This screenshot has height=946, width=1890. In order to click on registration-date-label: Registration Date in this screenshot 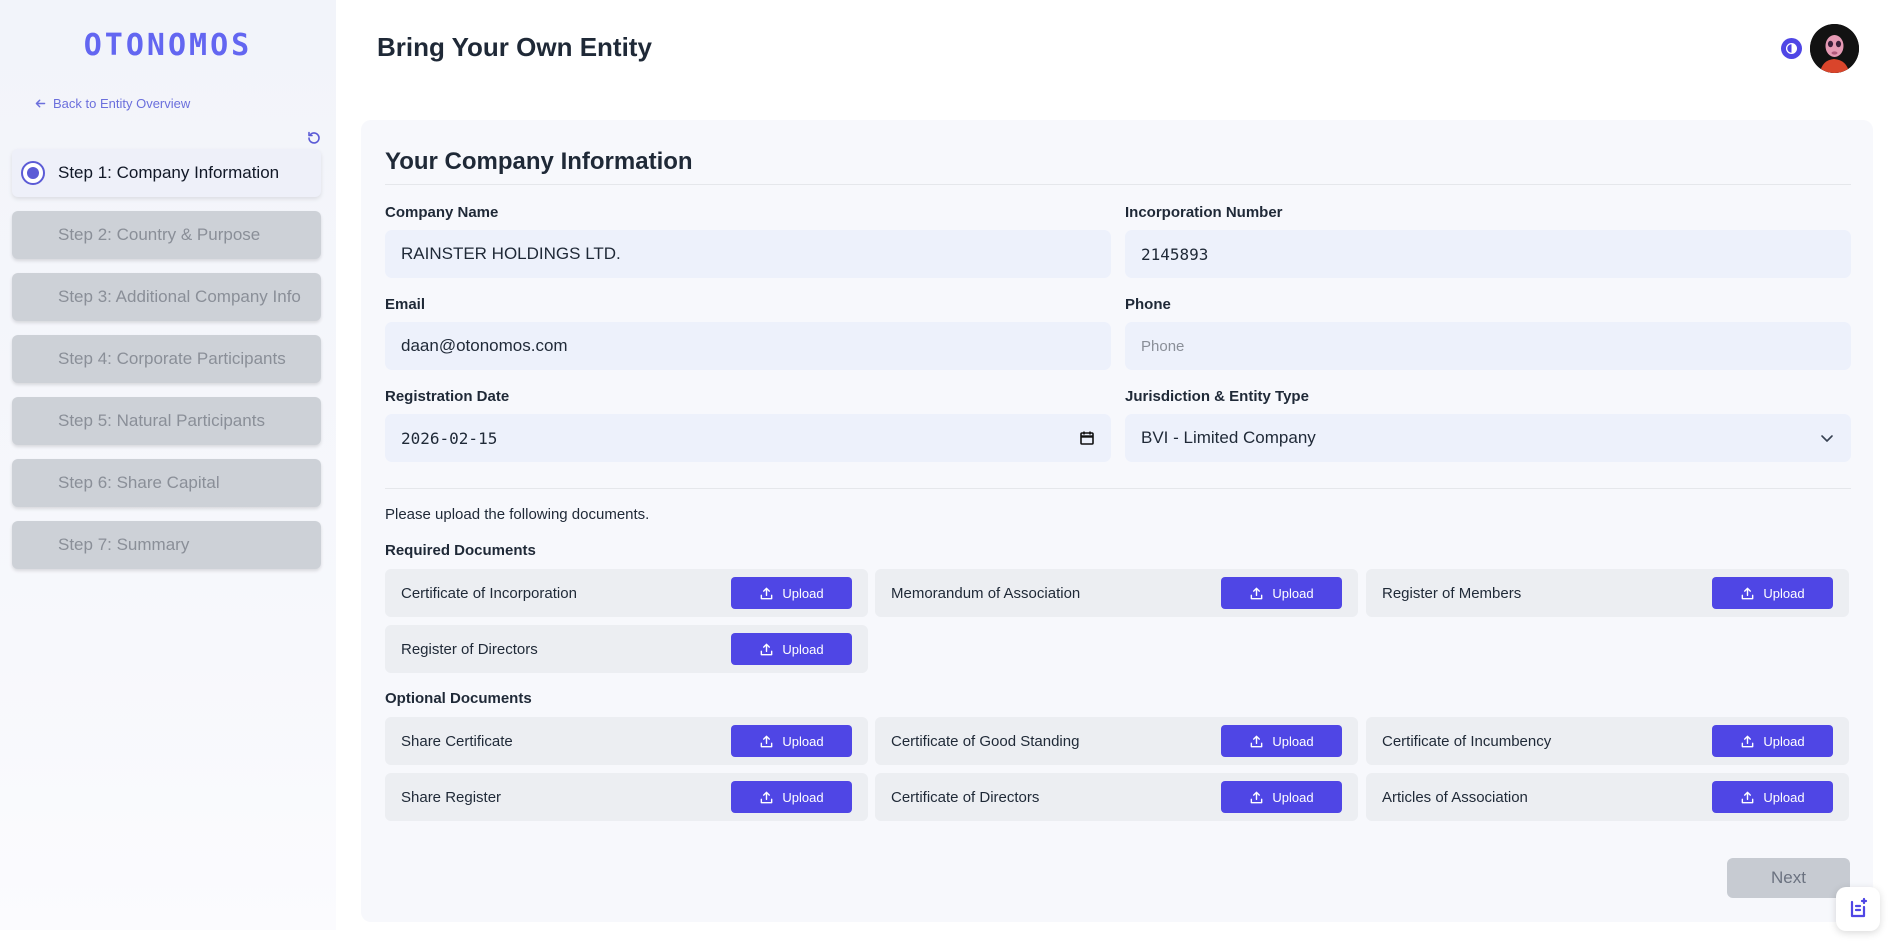, I will do `click(447, 396)`.